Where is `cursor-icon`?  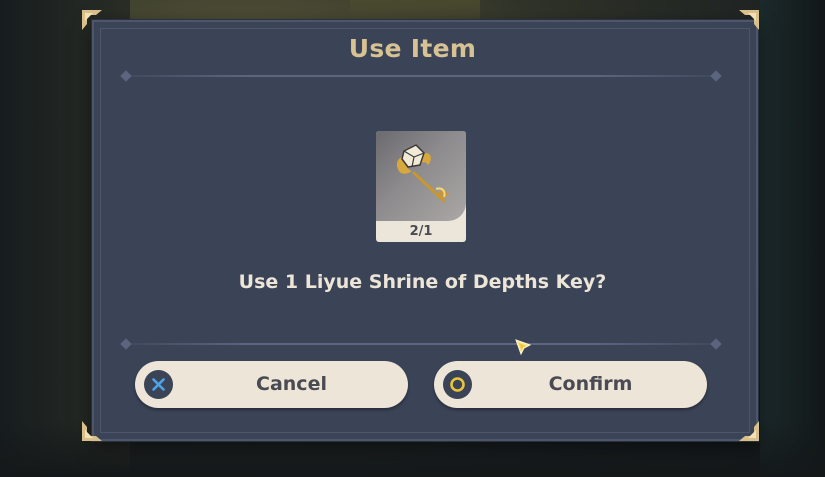
cursor-icon is located at coordinates (523, 347).